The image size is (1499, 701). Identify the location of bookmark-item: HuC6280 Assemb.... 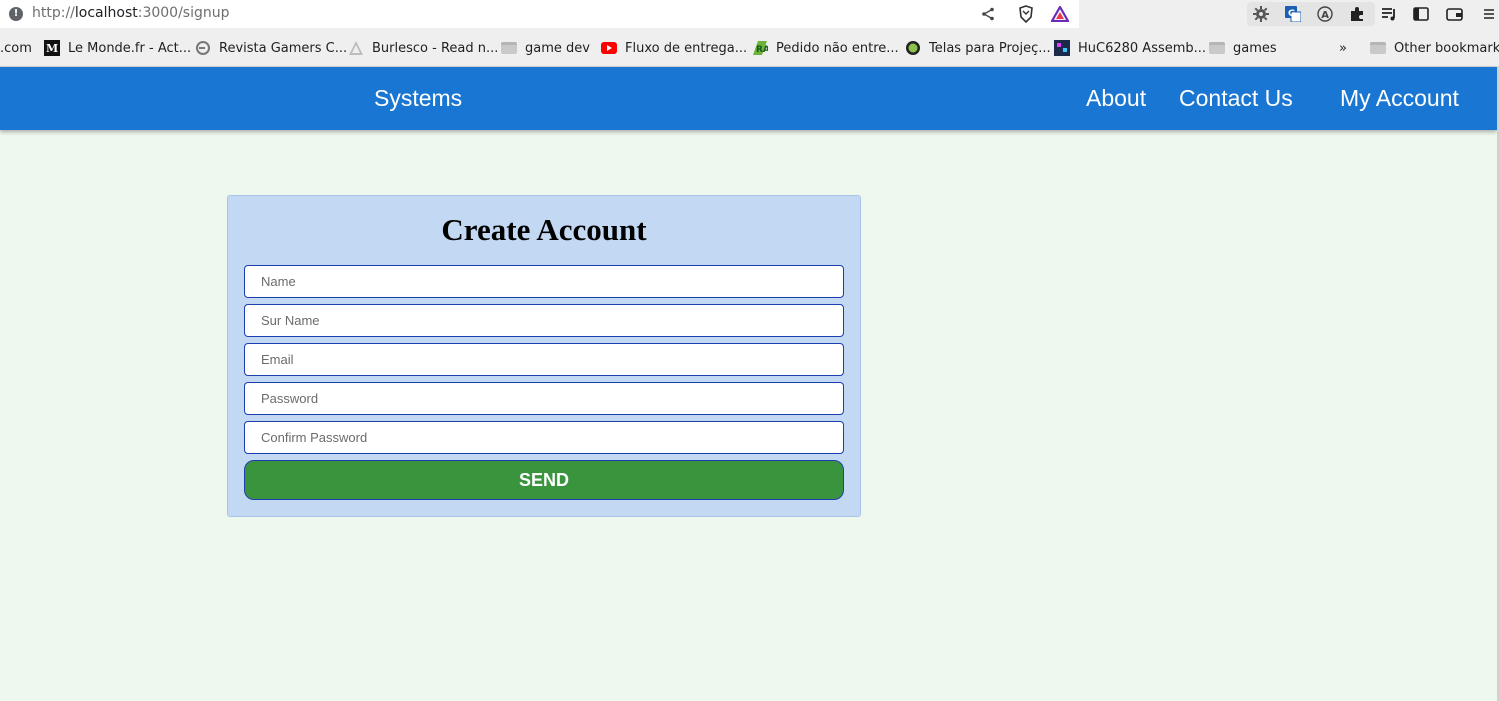
(1130, 48).